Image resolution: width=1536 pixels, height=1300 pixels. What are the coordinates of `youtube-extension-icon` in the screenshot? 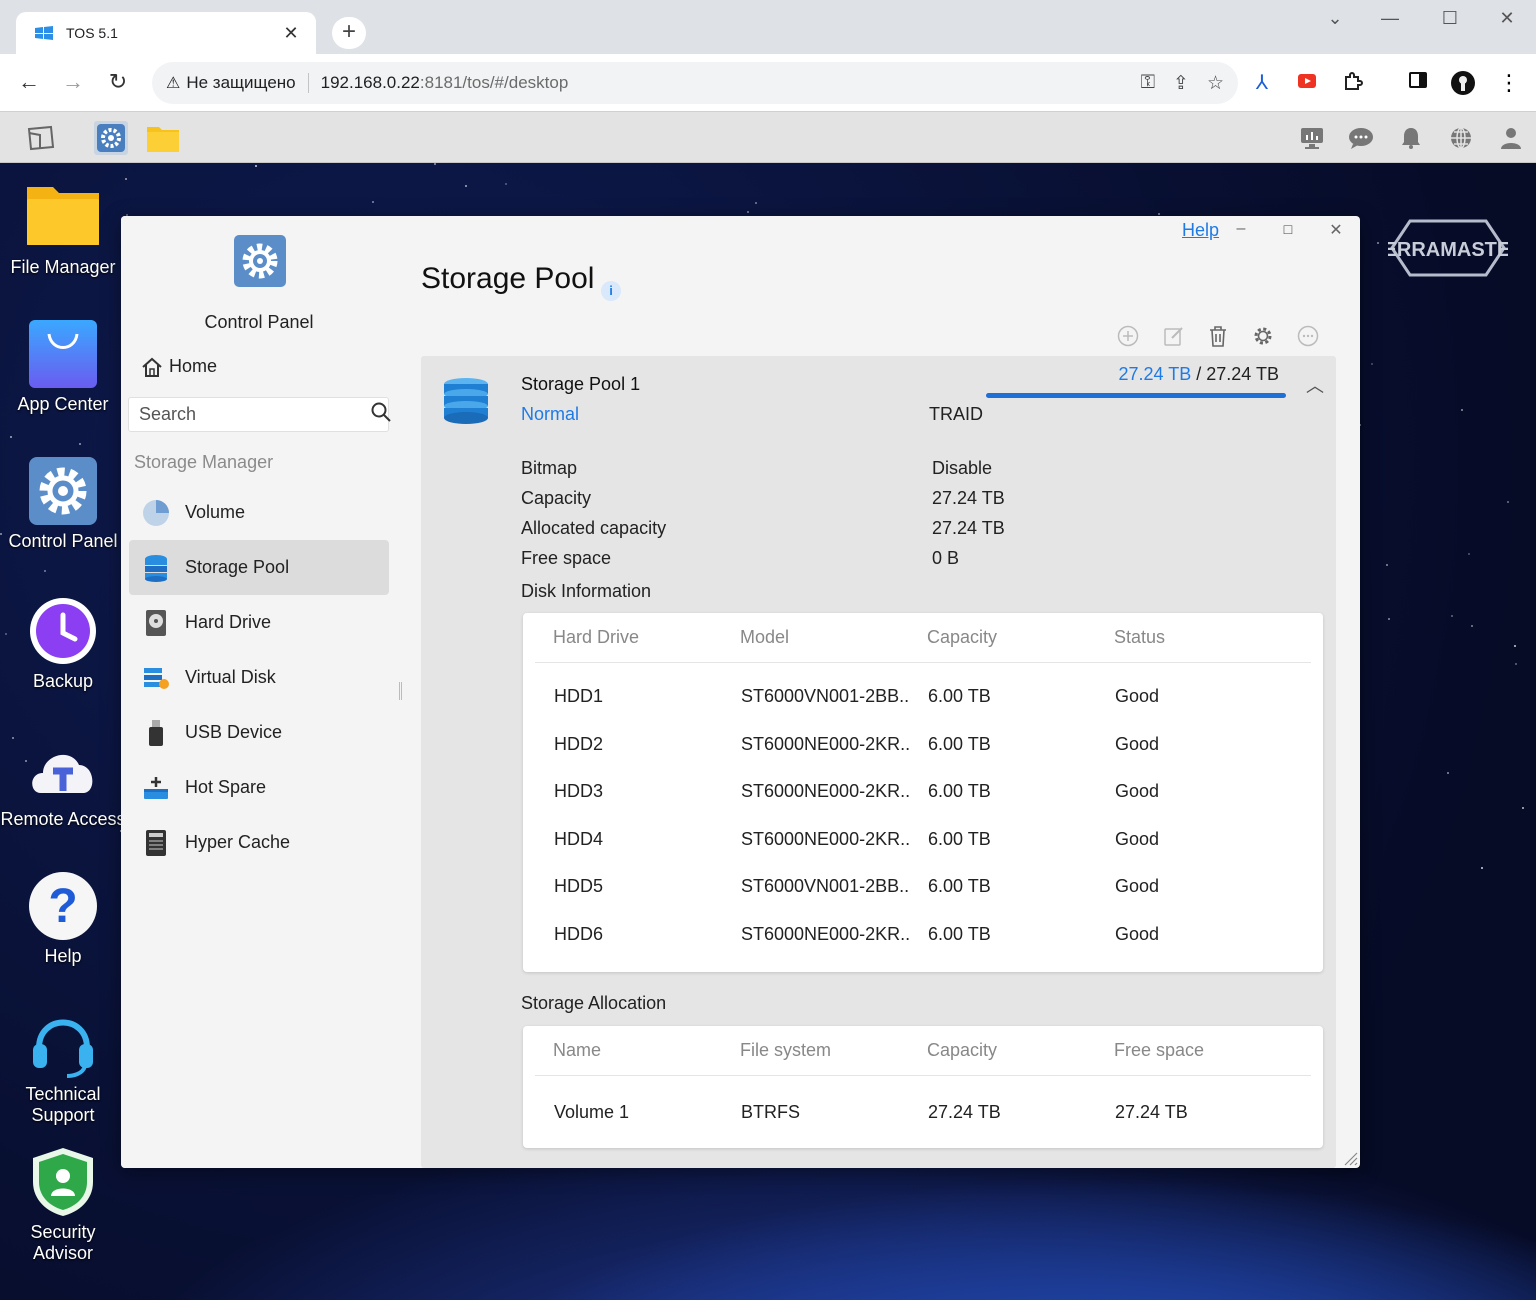 It's located at (1307, 83).